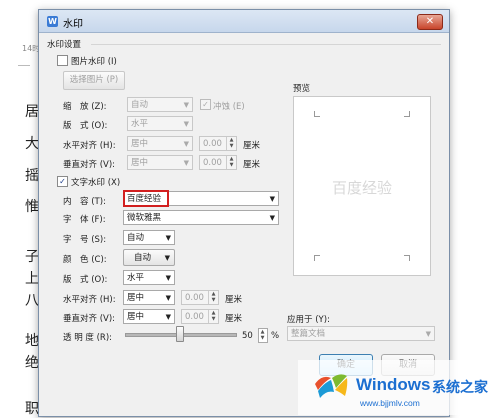 The width and height of the screenshot is (500, 418). What do you see at coordinates (62, 181) in the screenshot?
I see `text-watermark-checkbox: ✓` at bounding box center [62, 181].